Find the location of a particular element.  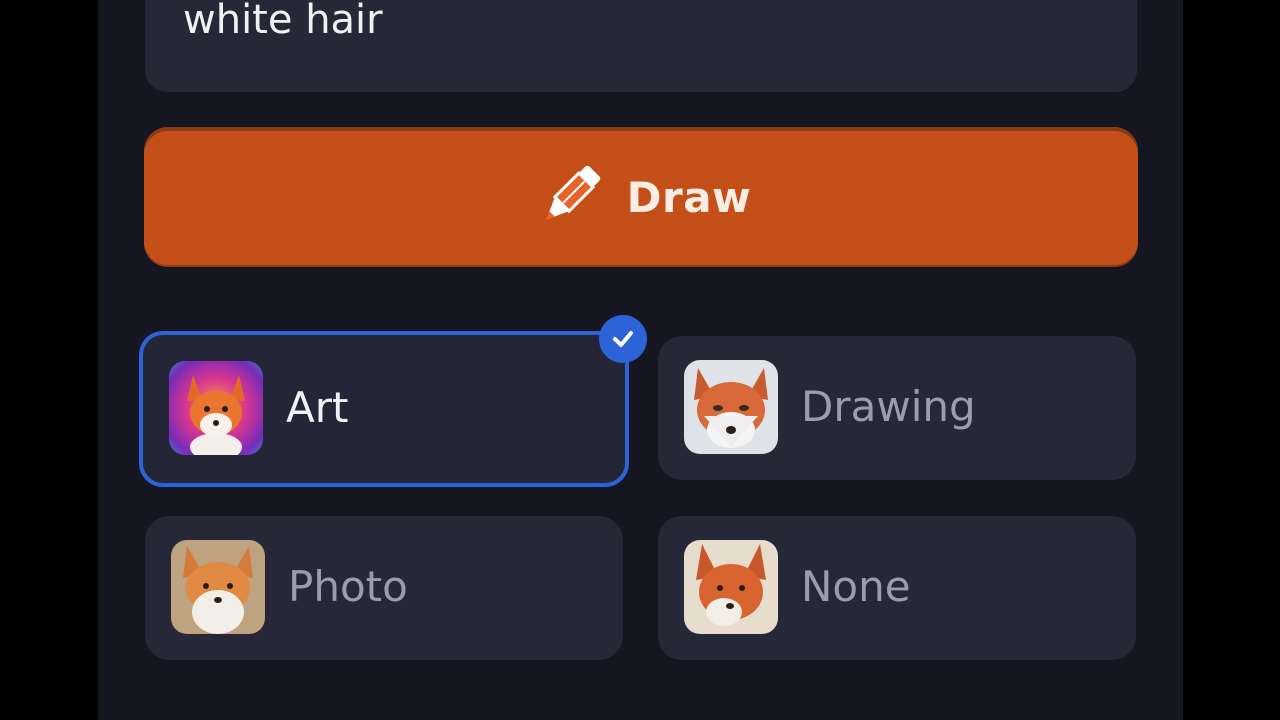

style-option-none: None is located at coordinates (897, 588).